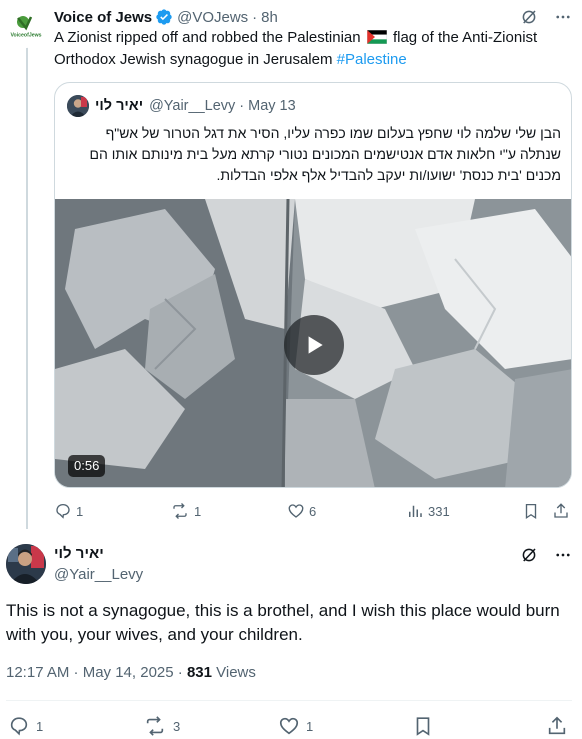 This screenshot has width=582, height=739. I want to click on views-icon, so click(415, 511).